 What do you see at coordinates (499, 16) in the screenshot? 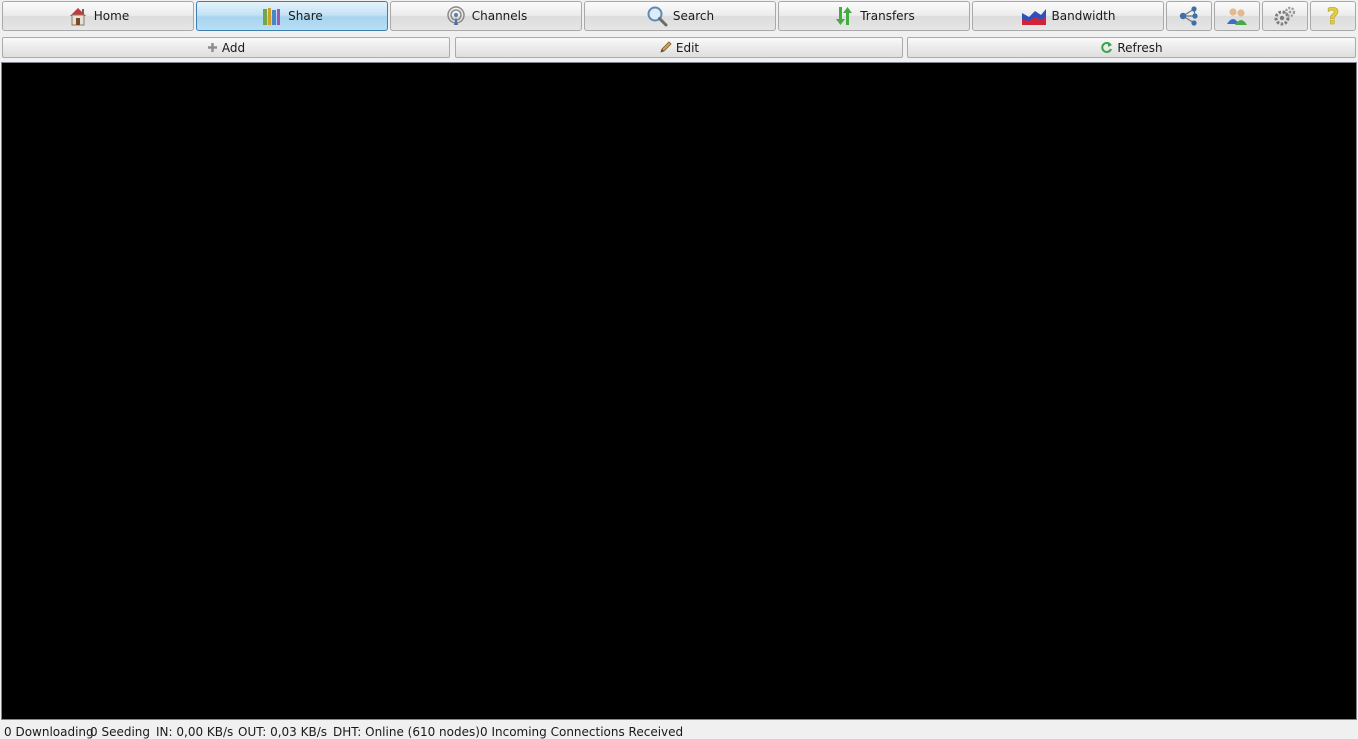
I see `tab-channels-label: Channels` at bounding box center [499, 16].